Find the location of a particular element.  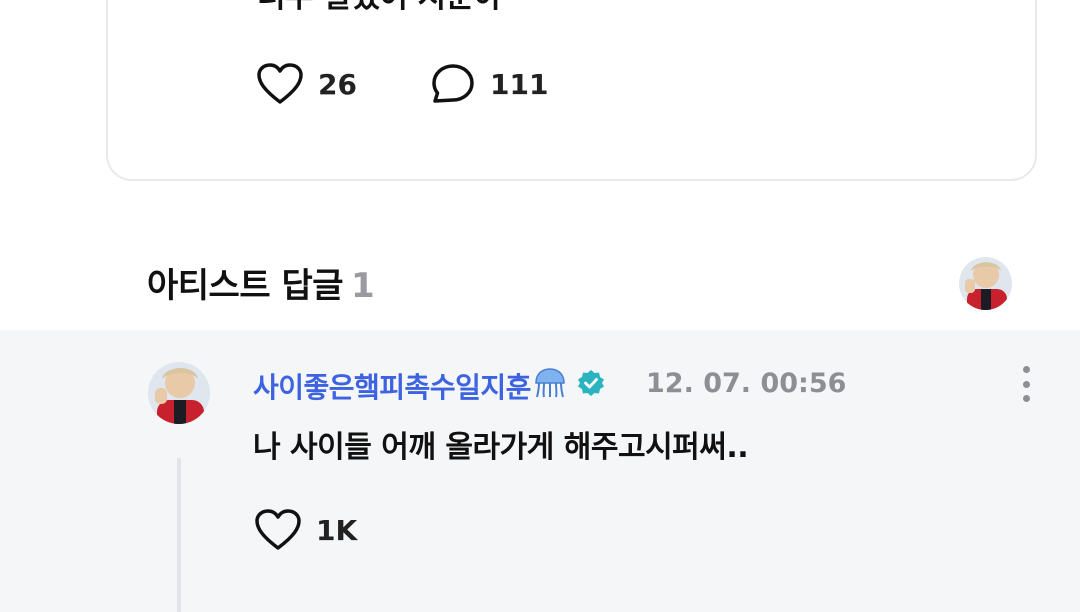

reply-author-name: 사이좋은햌피촉수일지훈 is located at coordinates (392, 387).